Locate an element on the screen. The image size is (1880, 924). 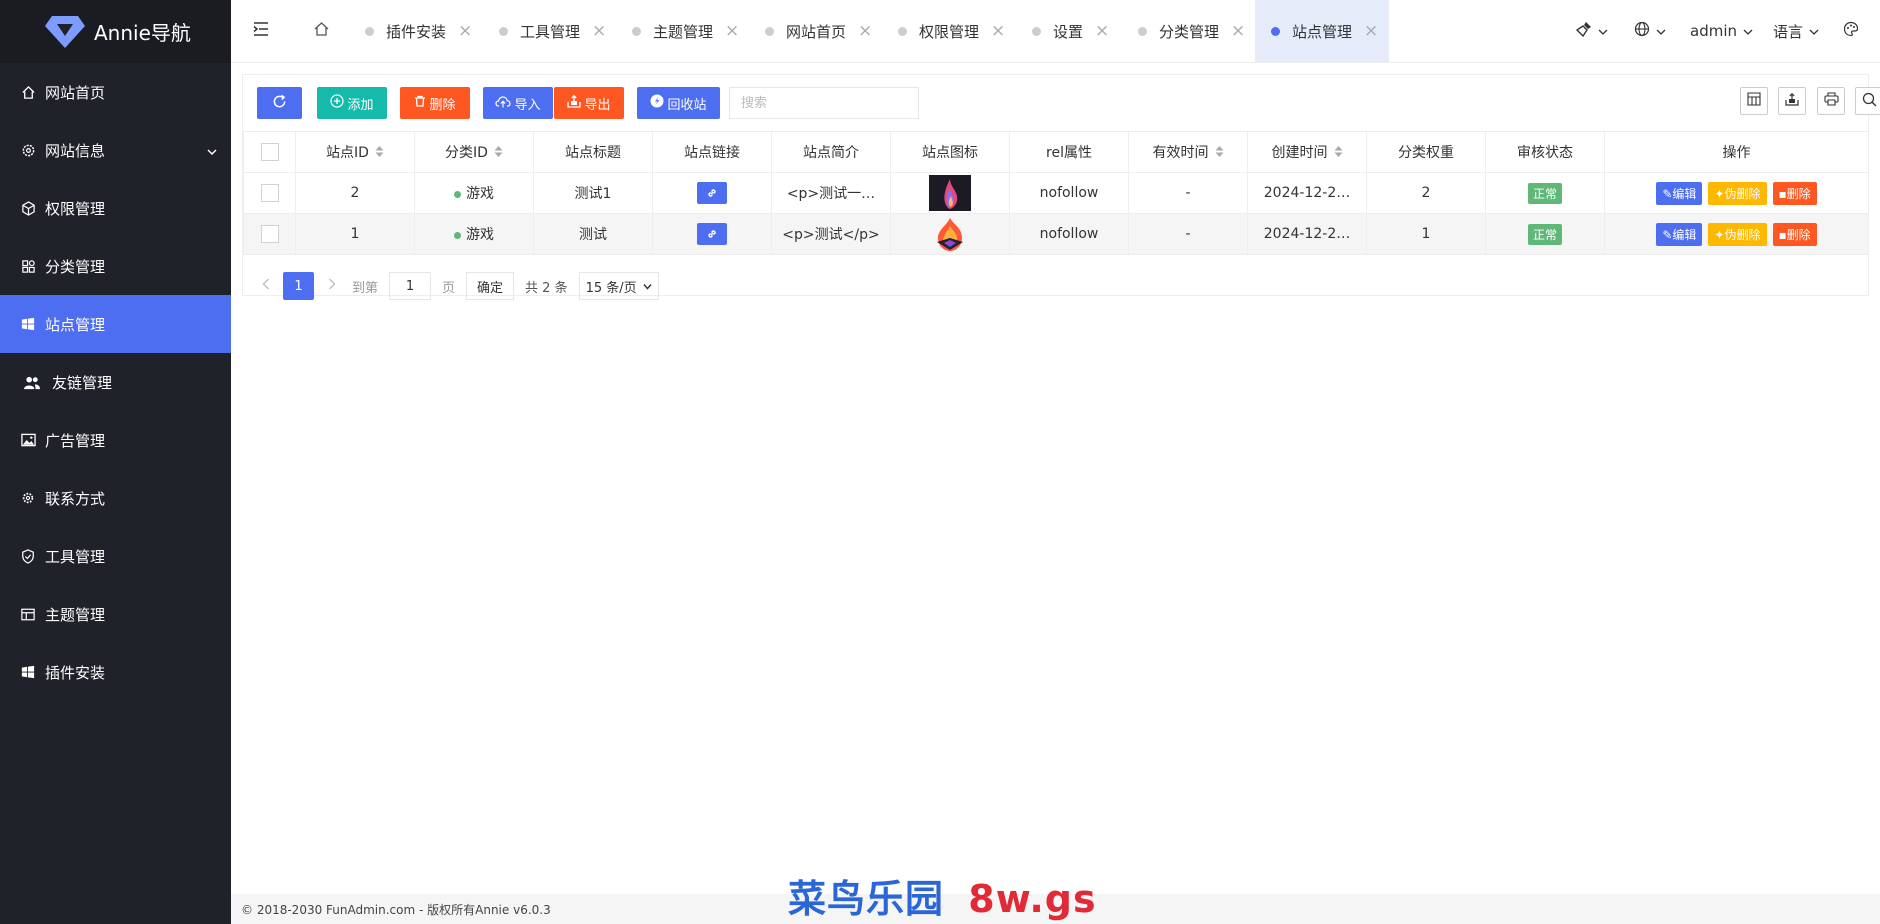
column-header: 站点ID is located at coordinates (355, 152).